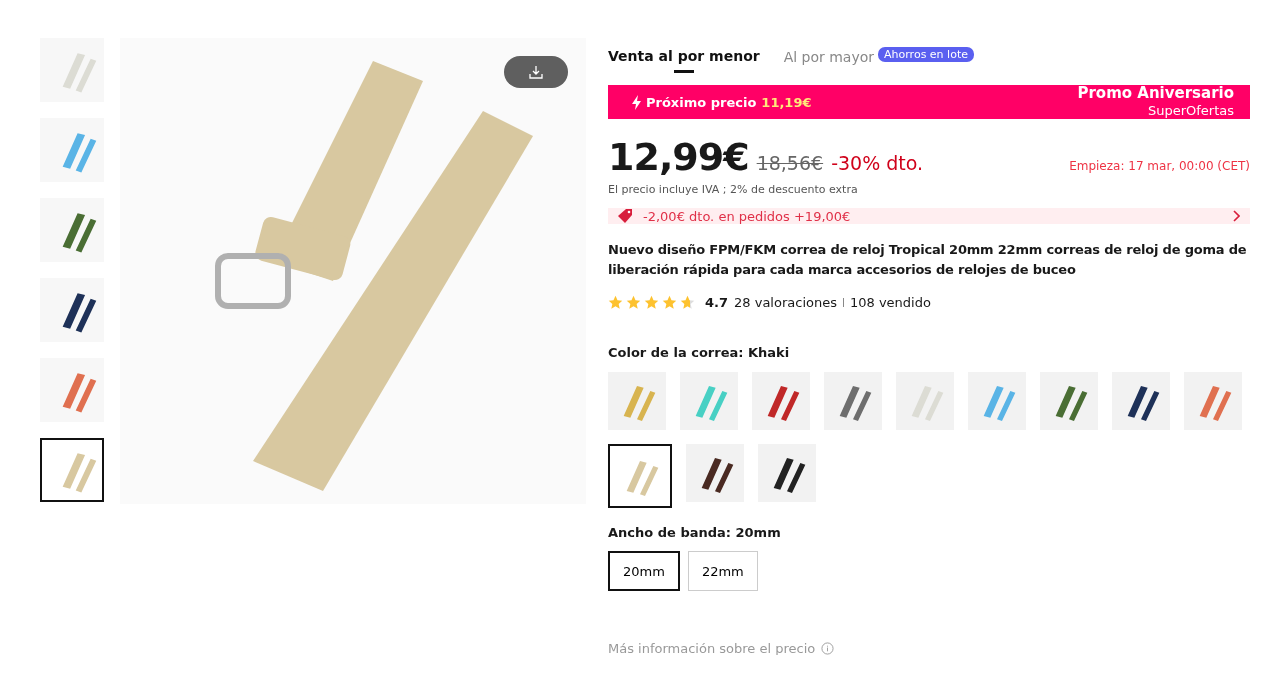 This screenshot has height=693, width=1272. Describe the element at coordinates (890, 302) in the screenshot. I see `sold-count: 108 vendido` at that location.